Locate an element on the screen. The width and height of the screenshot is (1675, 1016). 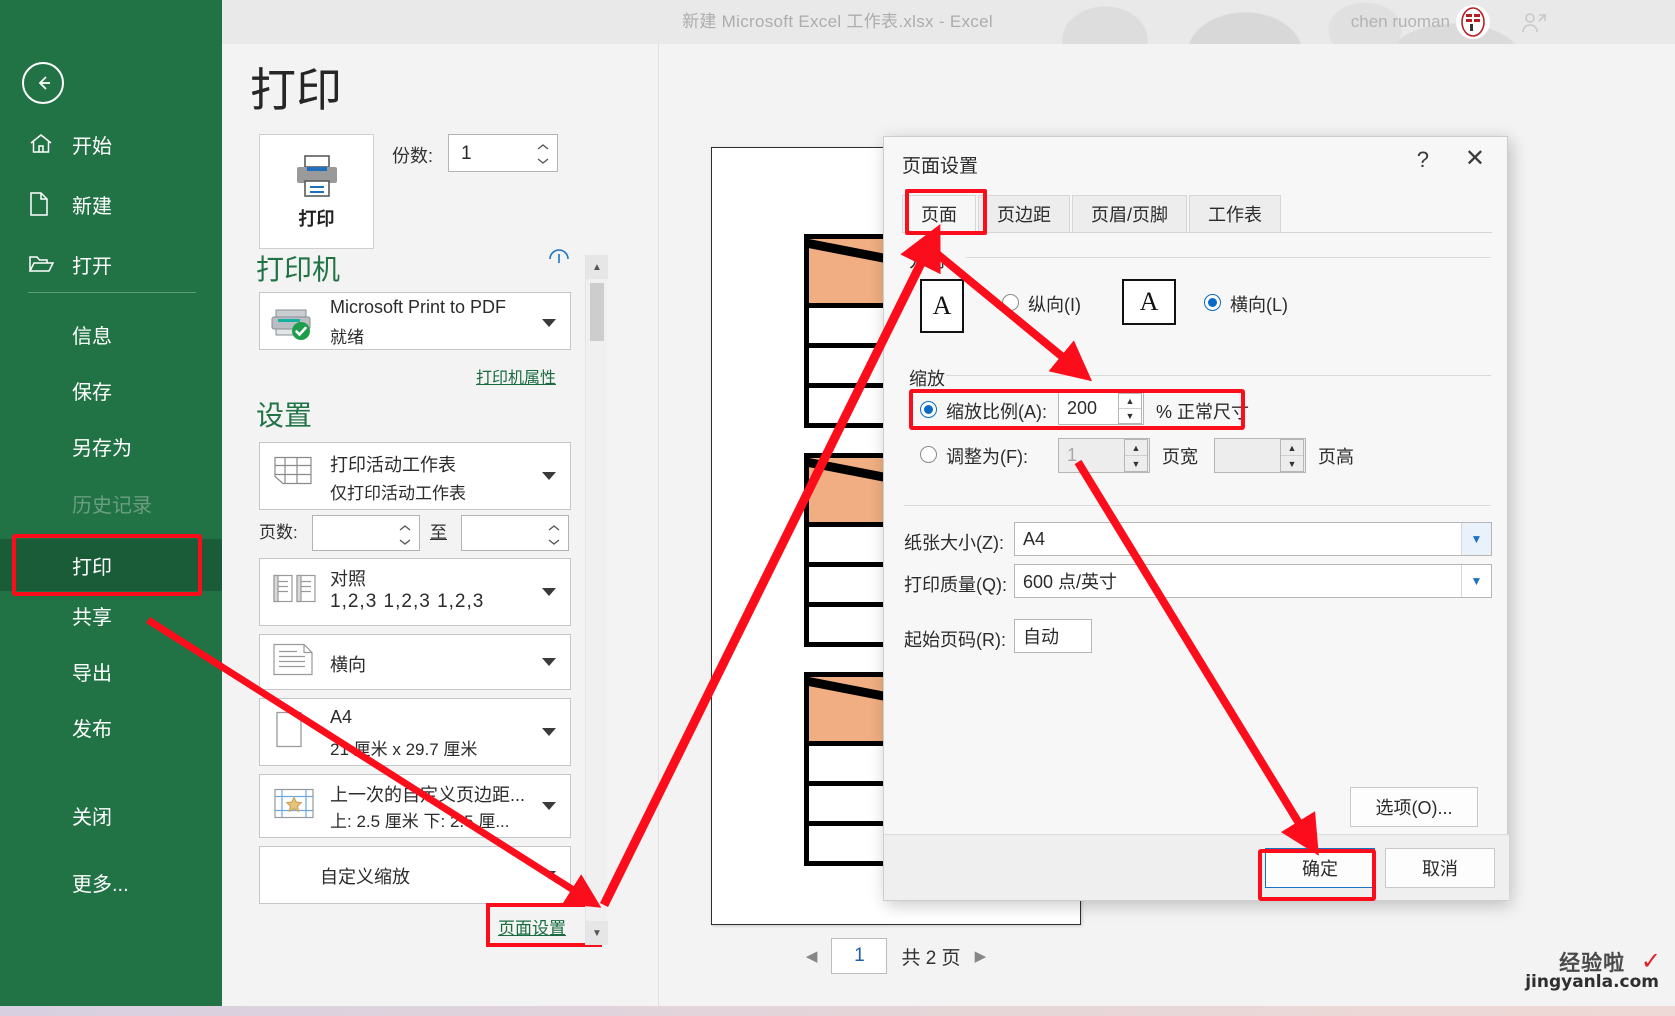
seal-icon is located at coordinates (1473, 22).